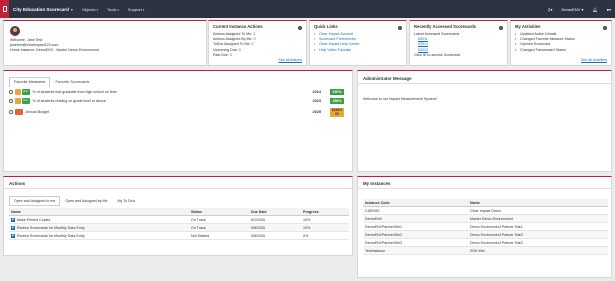 This screenshot has width=615, height=281. What do you see at coordinates (90, 9) in the screenshot?
I see `nav-objects: Objects▾` at bounding box center [90, 9].